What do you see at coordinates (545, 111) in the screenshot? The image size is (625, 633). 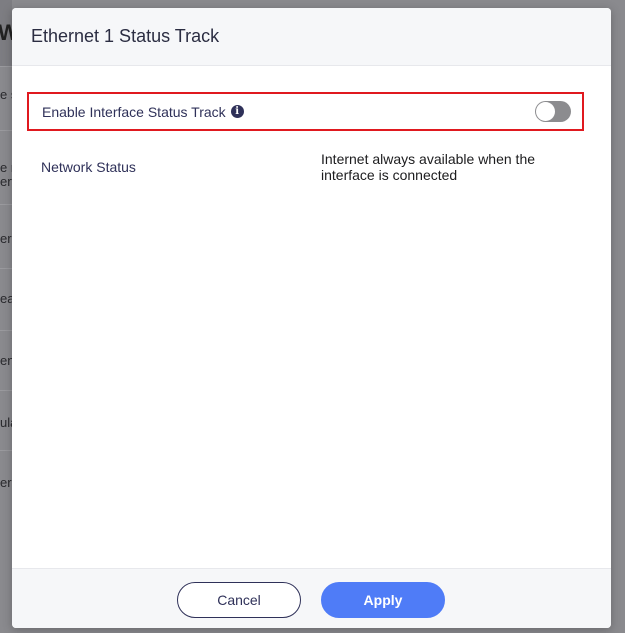 I see `toggle-knob` at bounding box center [545, 111].